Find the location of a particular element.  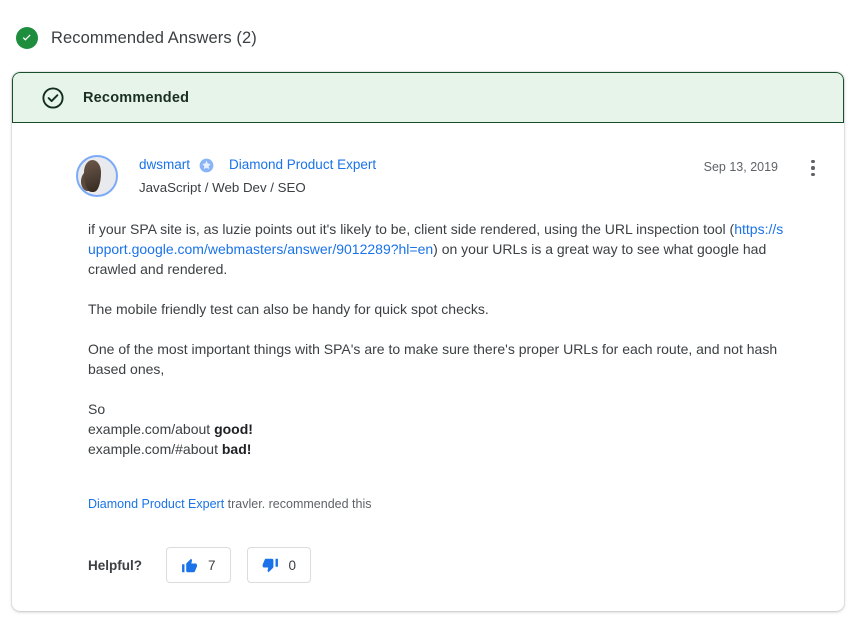

post-date: Sep 13, 2019 is located at coordinates (740, 167).